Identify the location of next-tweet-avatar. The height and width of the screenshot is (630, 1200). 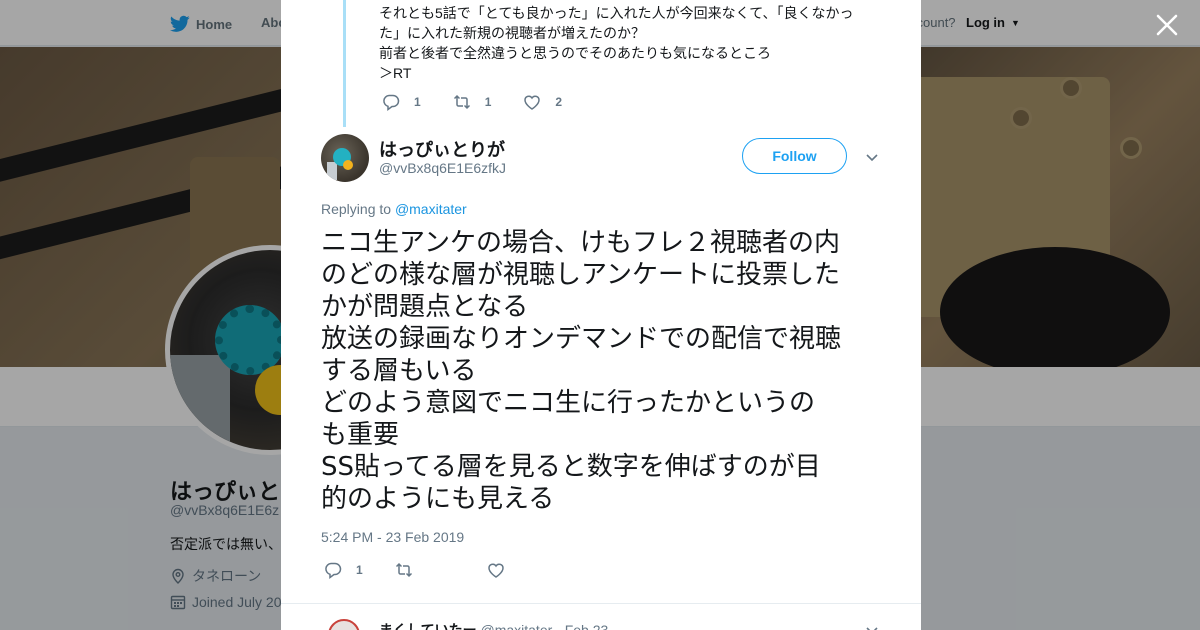
(344, 624).